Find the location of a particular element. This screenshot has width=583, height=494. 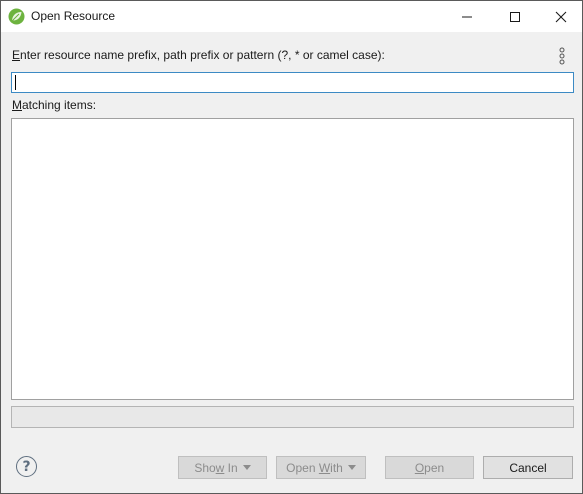

cancel-button: Cancel is located at coordinates (528, 467).